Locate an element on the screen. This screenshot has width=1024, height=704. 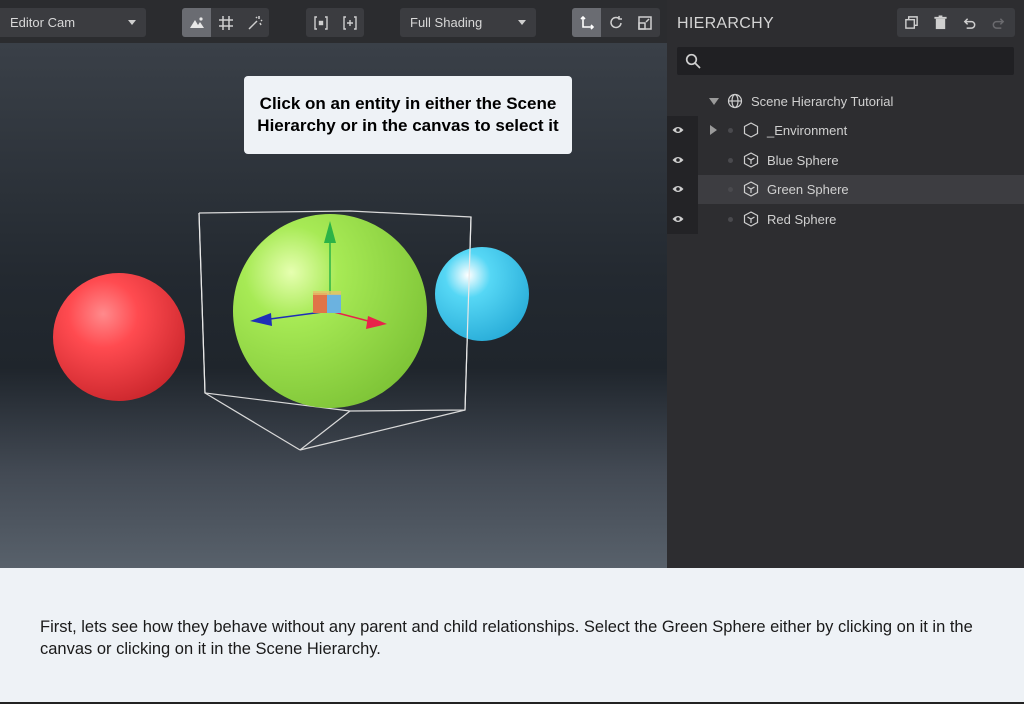
tree-item-green-sphere: Green Sphere is located at coordinates (848, 189).